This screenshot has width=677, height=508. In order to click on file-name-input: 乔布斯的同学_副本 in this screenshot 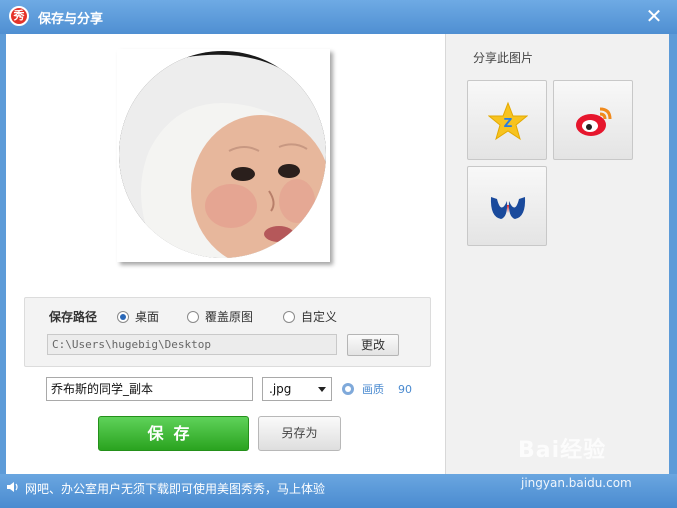, I will do `click(149, 389)`.